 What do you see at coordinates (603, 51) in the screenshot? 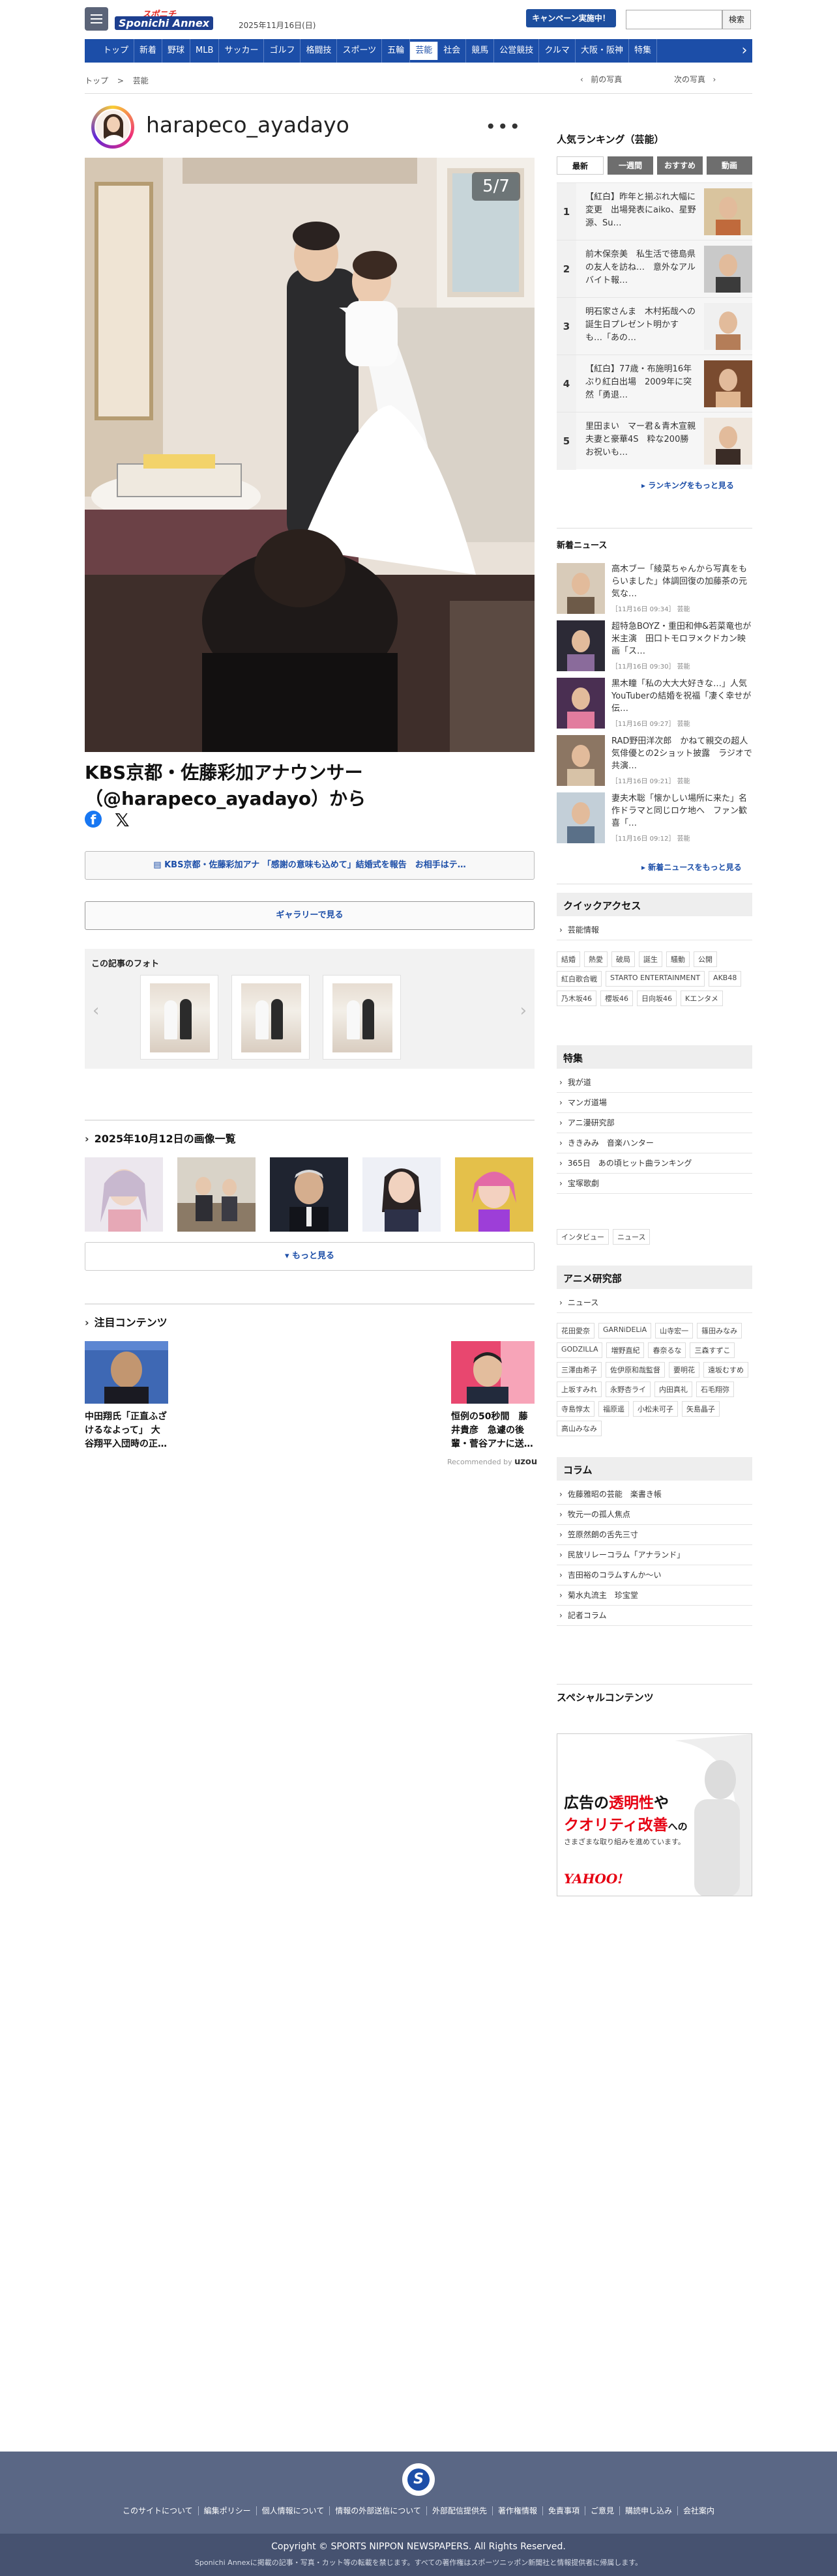
I see `nav-item: 大阪・阪神` at bounding box center [603, 51].